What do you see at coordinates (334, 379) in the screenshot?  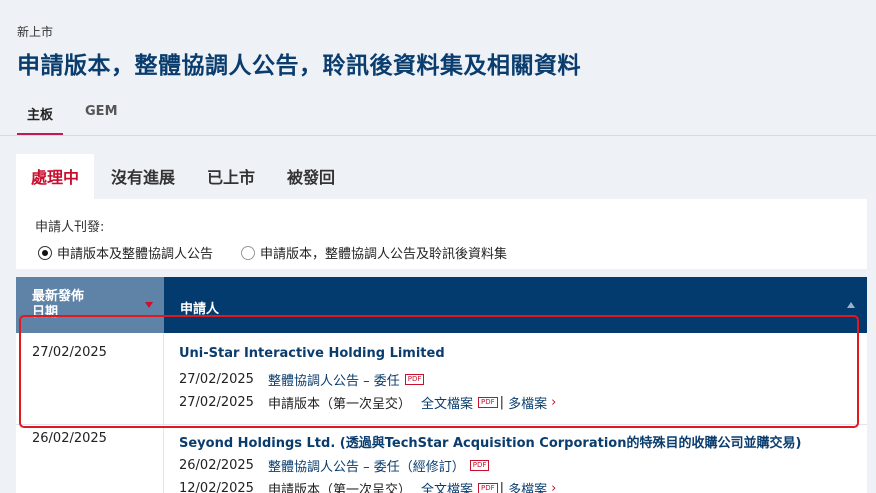 I see `document-title-link: 整體協調人公告 – 委任` at bounding box center [334, 379].